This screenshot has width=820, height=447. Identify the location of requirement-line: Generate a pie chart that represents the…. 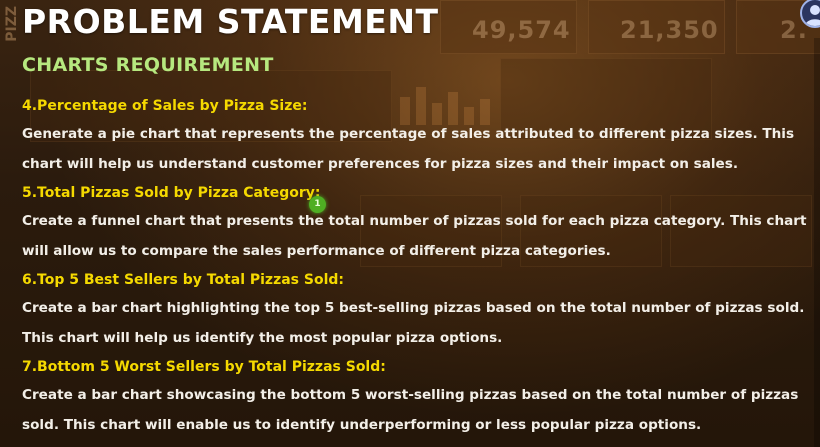
(408, 134).